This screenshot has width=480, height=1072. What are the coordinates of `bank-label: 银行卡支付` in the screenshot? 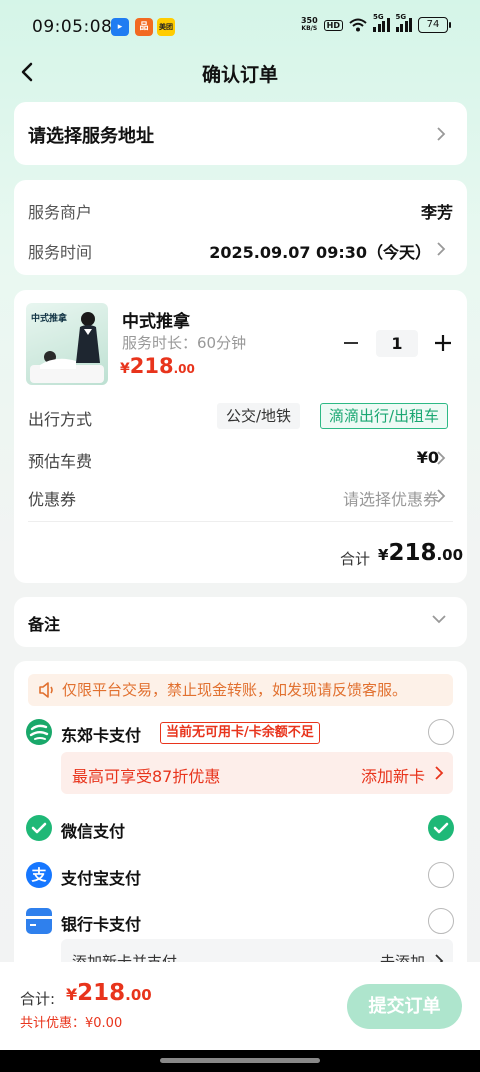 It's located at (101, 924).